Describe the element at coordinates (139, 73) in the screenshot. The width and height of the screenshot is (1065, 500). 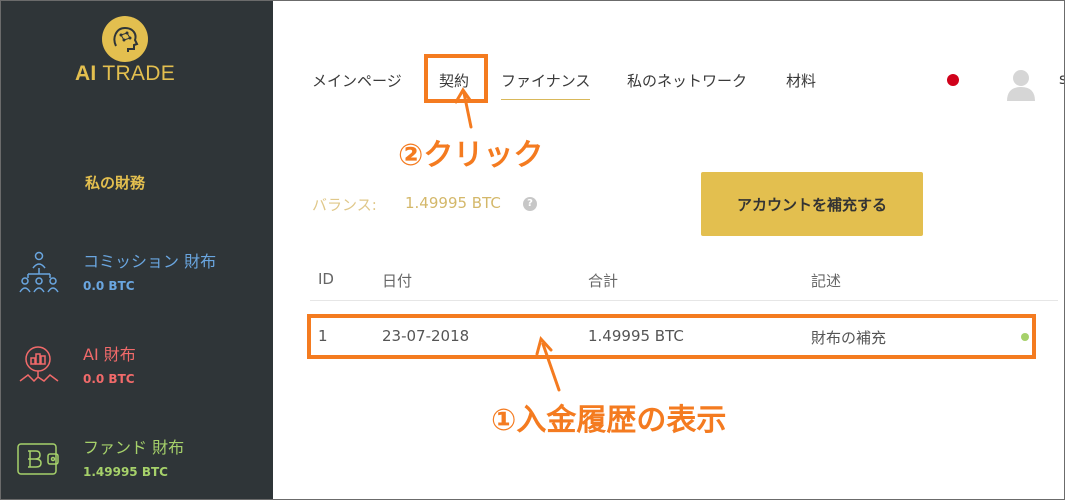
I see `brand-name-rest: TRADE` at that location.